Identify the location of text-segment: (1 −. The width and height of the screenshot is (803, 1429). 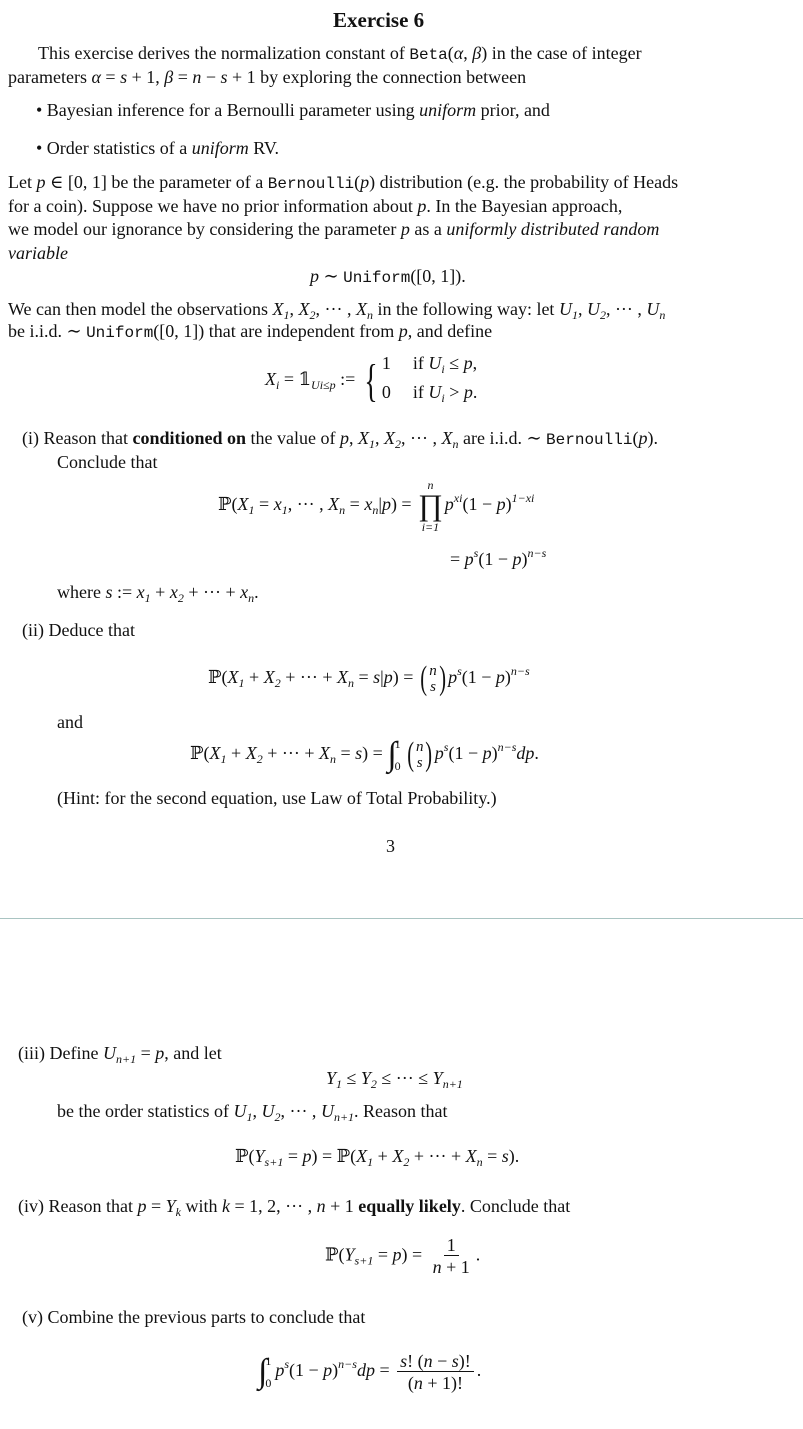
(479, 504).